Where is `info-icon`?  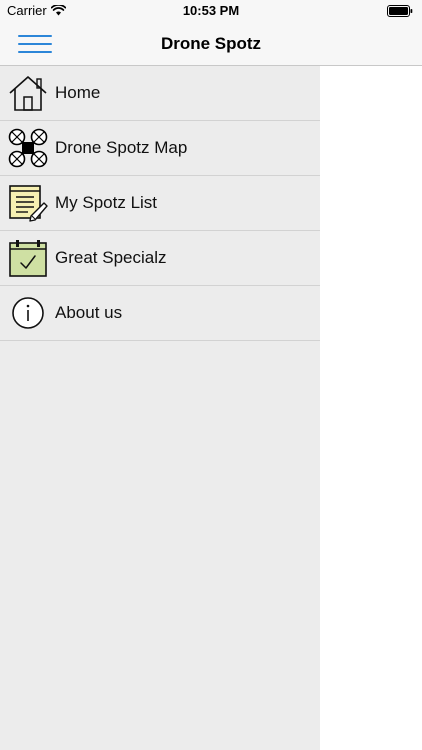 info-icon is located at coordinates (28, 313).